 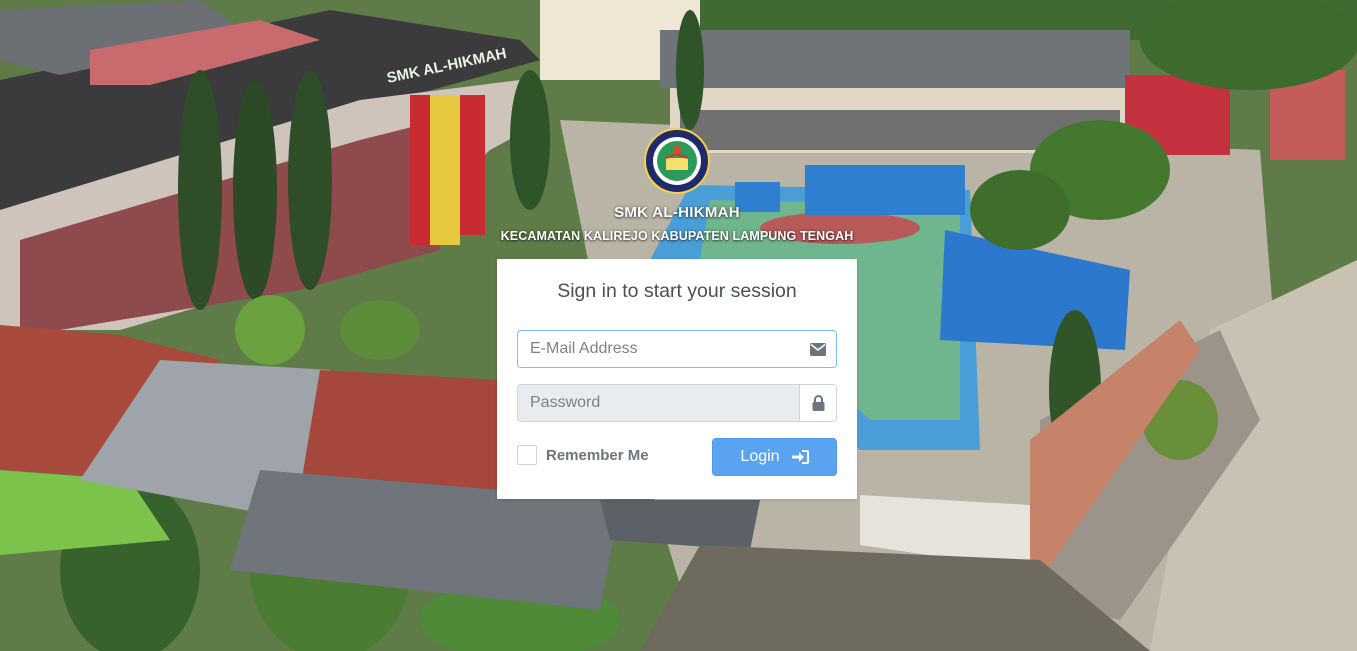 I want to click on sign-in-icon, so click(x=800, y=457).